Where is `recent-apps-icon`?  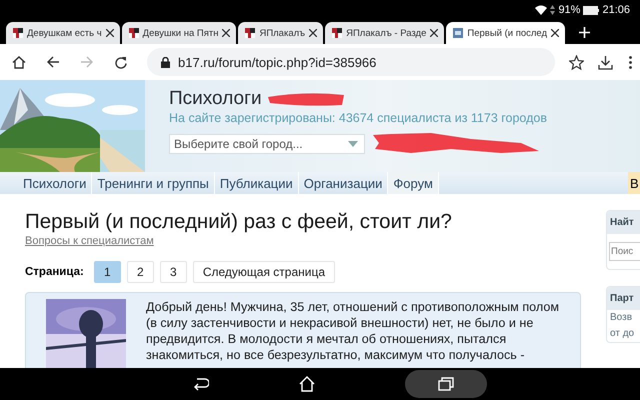
recent-apps-icon is located at coordinates (446, 384).